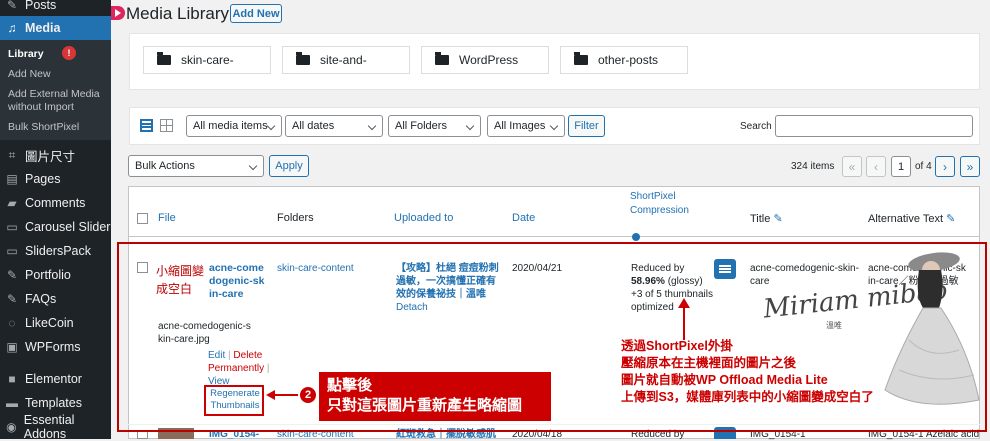 The height and width of the screenshot is (441, 990). What do you see at coordinates (55, 275) in the screenshot?
I see `sidebar-item-portfolio: ✎ Portfolio` at bounding box center [55, 275].